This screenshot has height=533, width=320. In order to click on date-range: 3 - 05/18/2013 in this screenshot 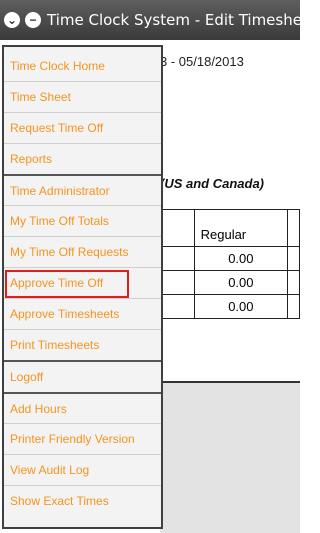, I will do `click(202, 61)`.